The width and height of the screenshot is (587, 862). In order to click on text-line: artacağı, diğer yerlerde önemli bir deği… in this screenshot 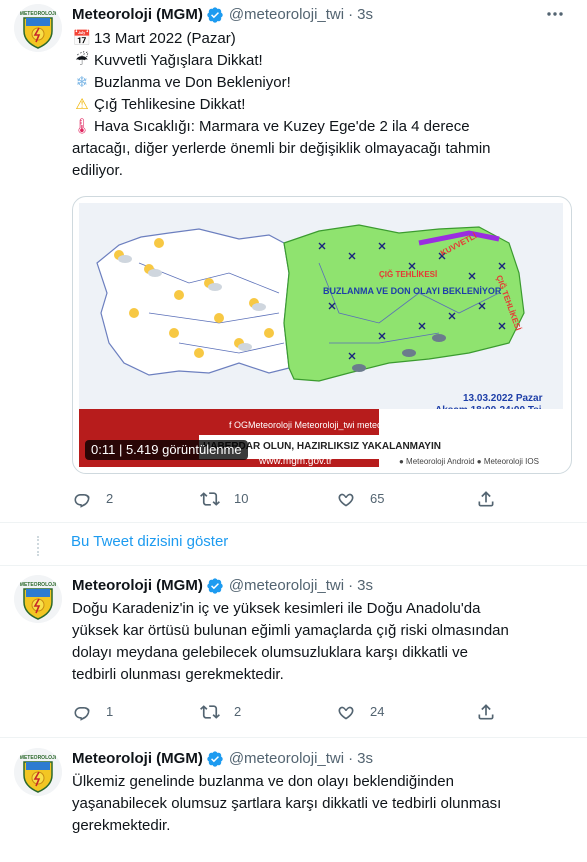, I will do `click(281, 148)`.